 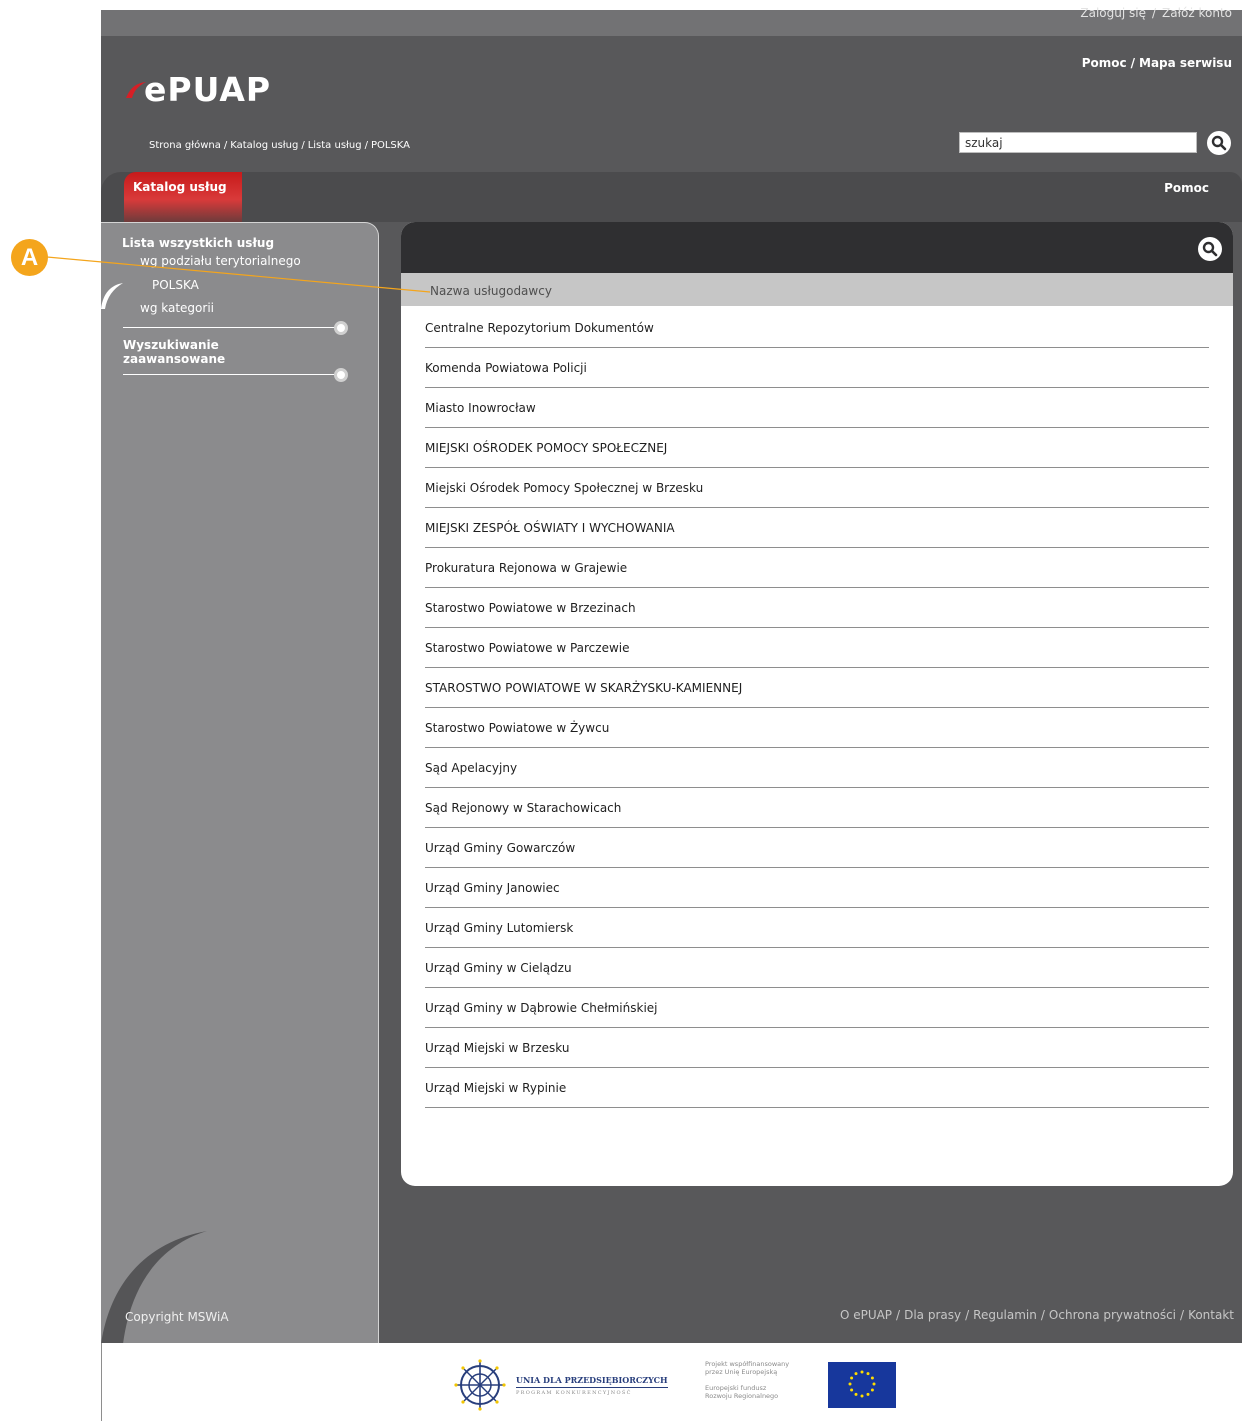 I want to click on list-item: Urząd Miejski w Brzesku, so click(x=817, y=1048).